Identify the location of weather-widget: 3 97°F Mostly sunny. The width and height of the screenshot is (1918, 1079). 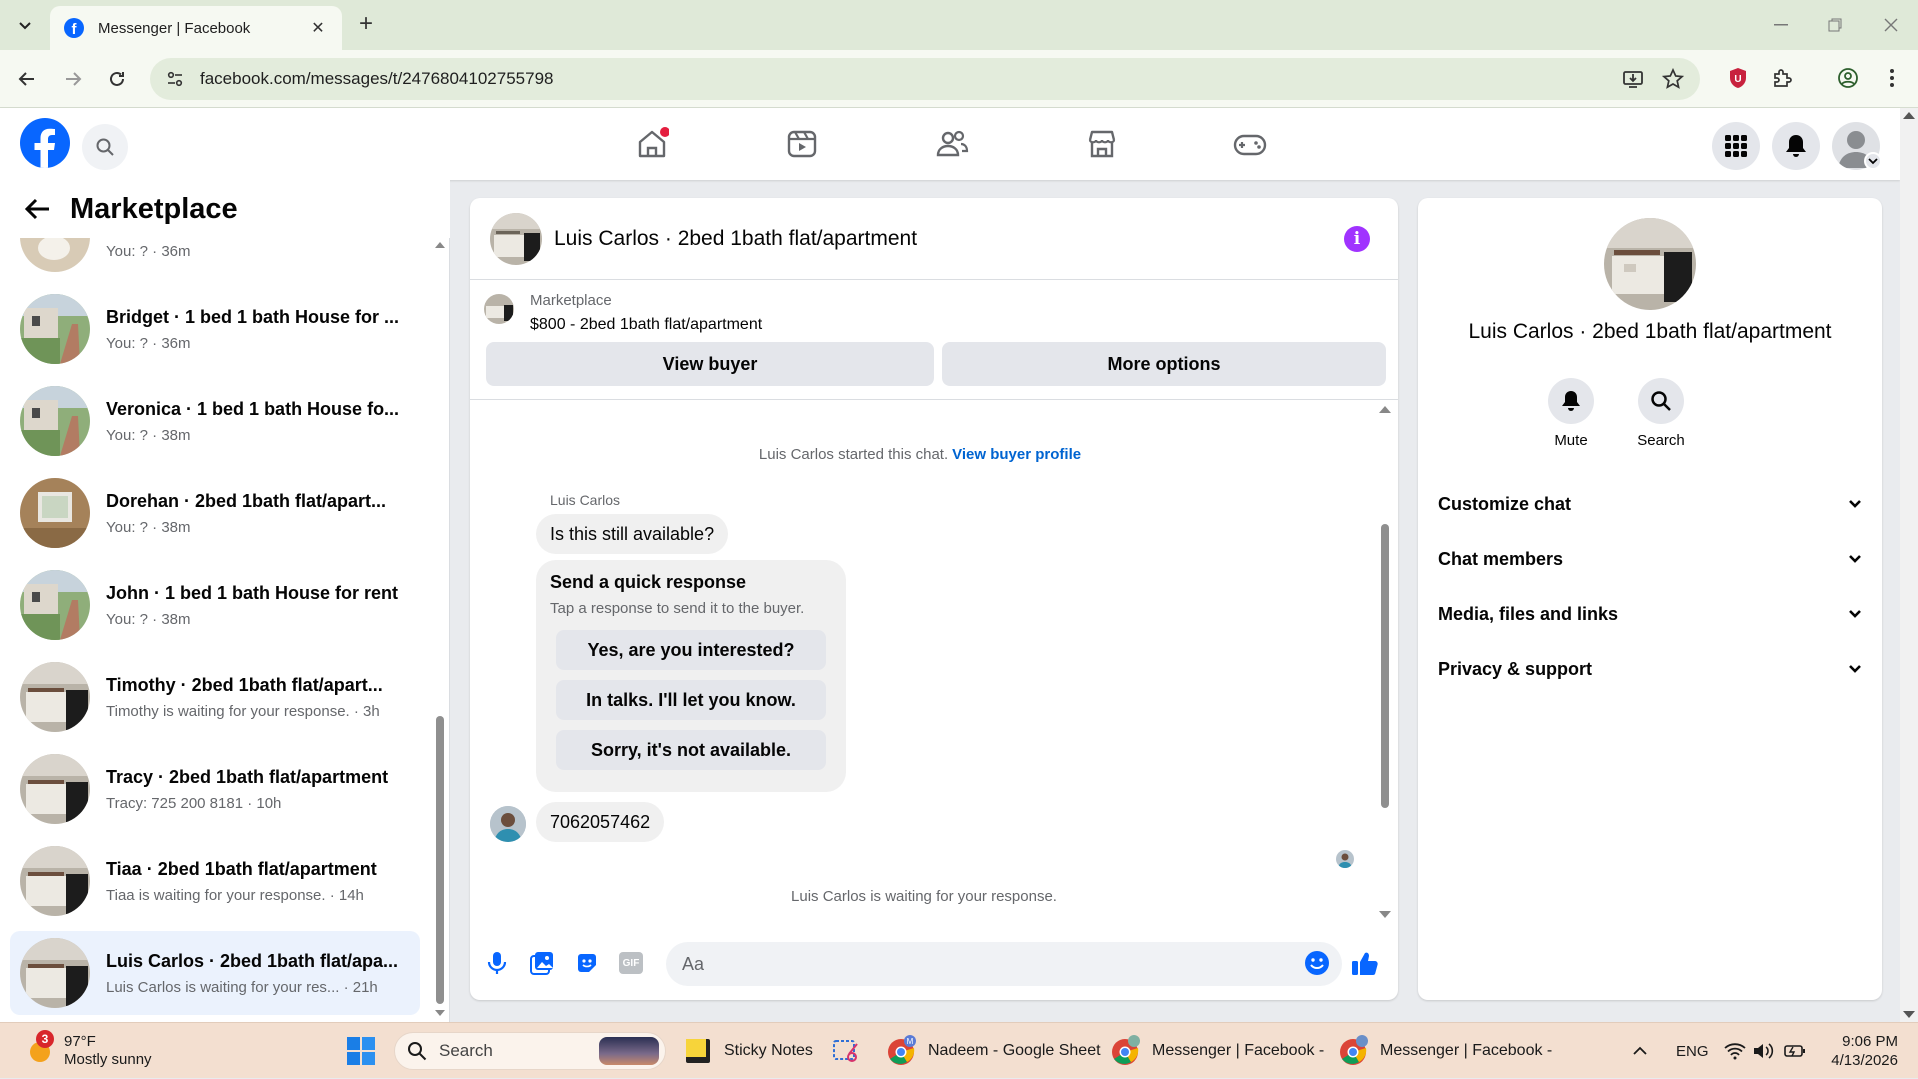
(89, 1051).